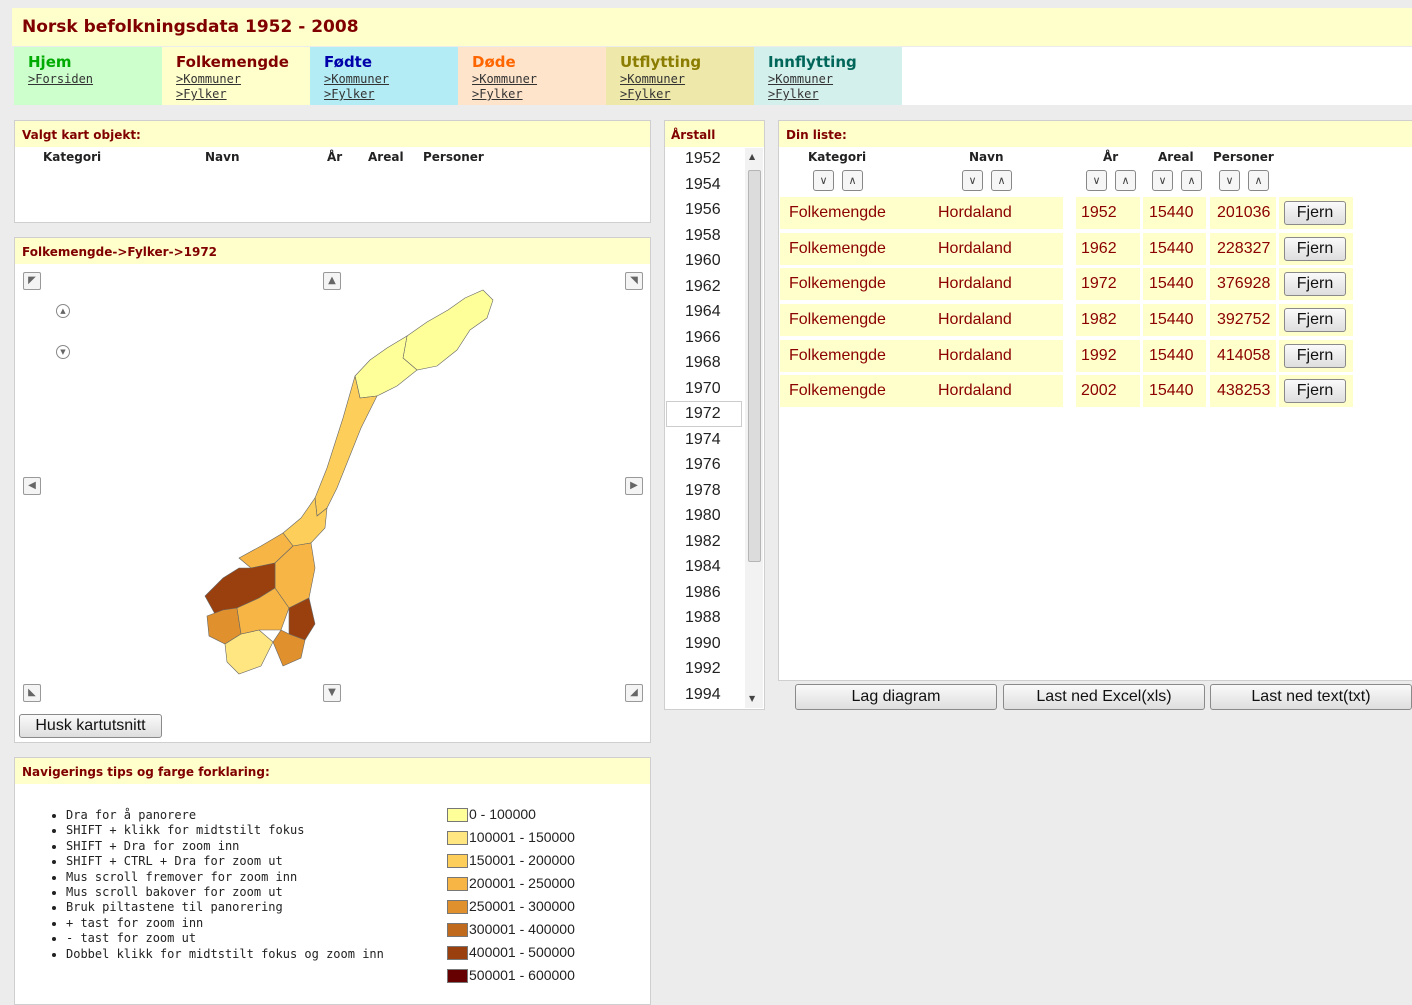 Image resolution: width=1412 pixels, height=1005 pixels. I want to click on year-item: 1976, so click(703, 465).